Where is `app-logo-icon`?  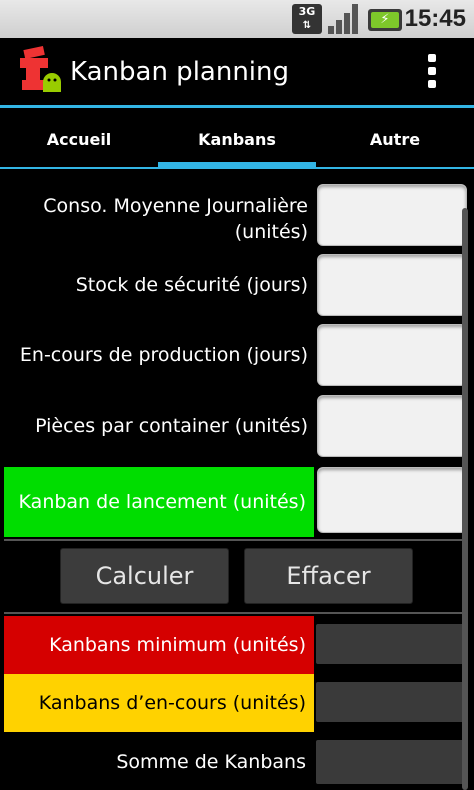
app-logo-icon is located at coordinates (40, 69).